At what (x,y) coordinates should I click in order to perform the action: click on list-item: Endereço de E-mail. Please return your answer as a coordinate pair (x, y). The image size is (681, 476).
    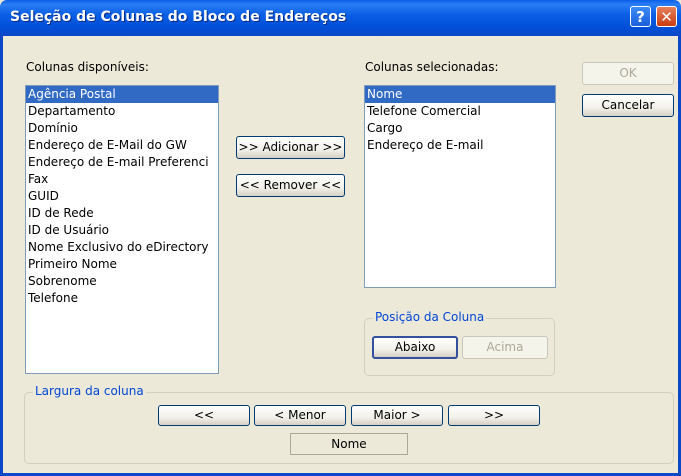
    Looking at the image, I should click on (460, 145).